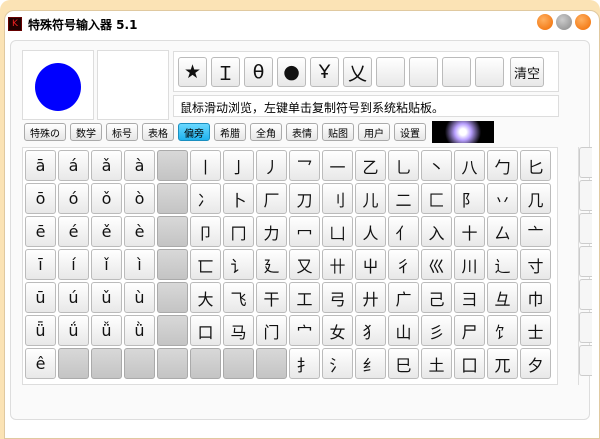 Image resolution: width=600 pixels, height=439 pixels. Describe the element at coordinates (73, 297) in the screenshot. I see `symbol-cell: ú` at that location.